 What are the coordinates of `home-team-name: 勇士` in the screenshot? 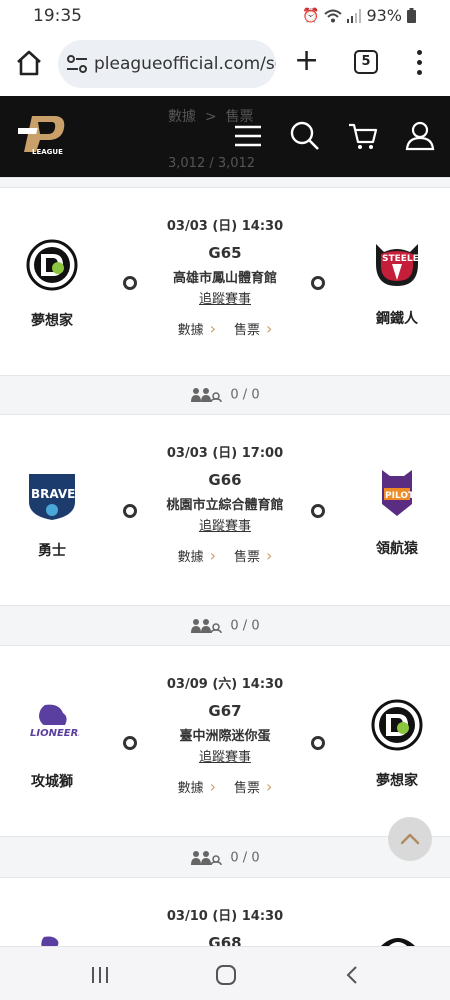 It's located at (52, 551).